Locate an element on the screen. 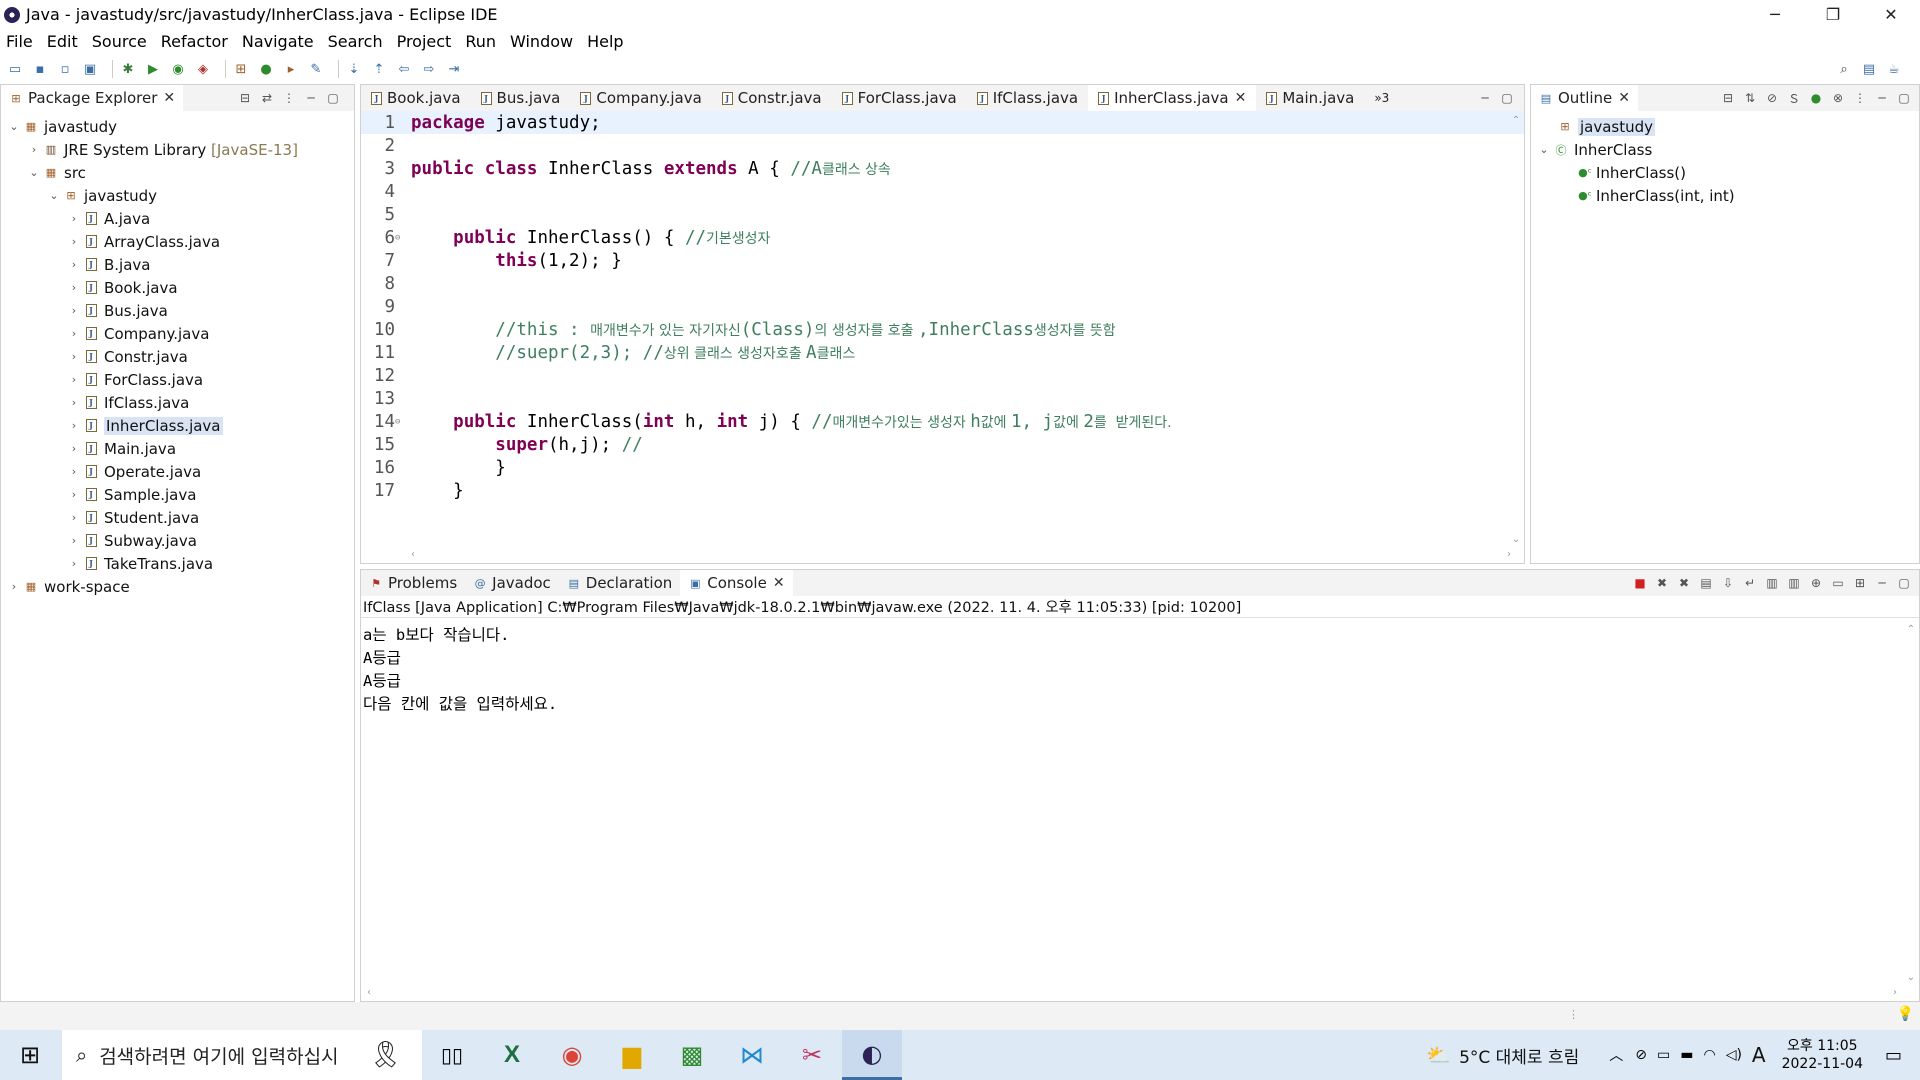 This screenshot has width=1920, height=1080. tab-console: ▣ Console ✕ is located at coordinates (736, 583).